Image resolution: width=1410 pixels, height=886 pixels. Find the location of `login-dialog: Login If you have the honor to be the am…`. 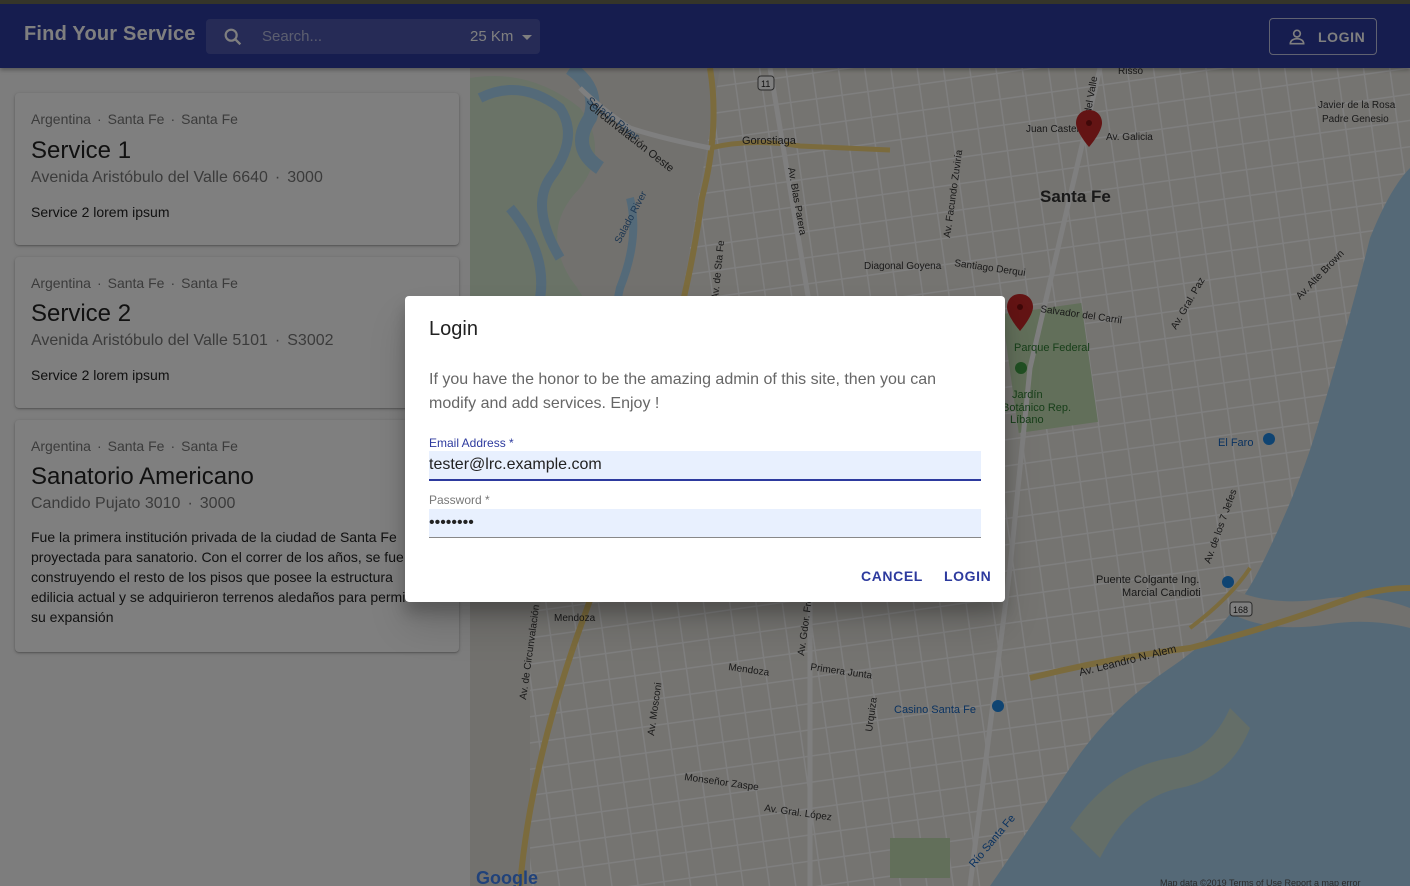

login-dialog: Login If you have the honor to be the am… is located at coordinates (705, 449).